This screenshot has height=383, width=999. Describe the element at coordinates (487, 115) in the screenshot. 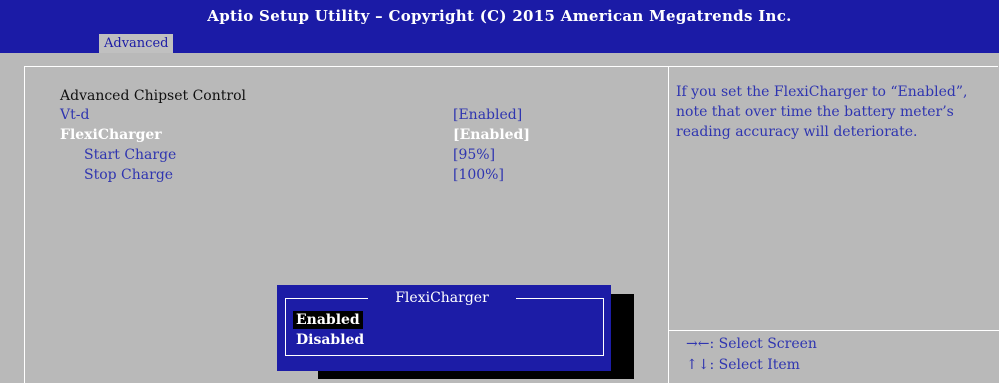

I see `setting-value-vt-d: [Enabled]` at that location.